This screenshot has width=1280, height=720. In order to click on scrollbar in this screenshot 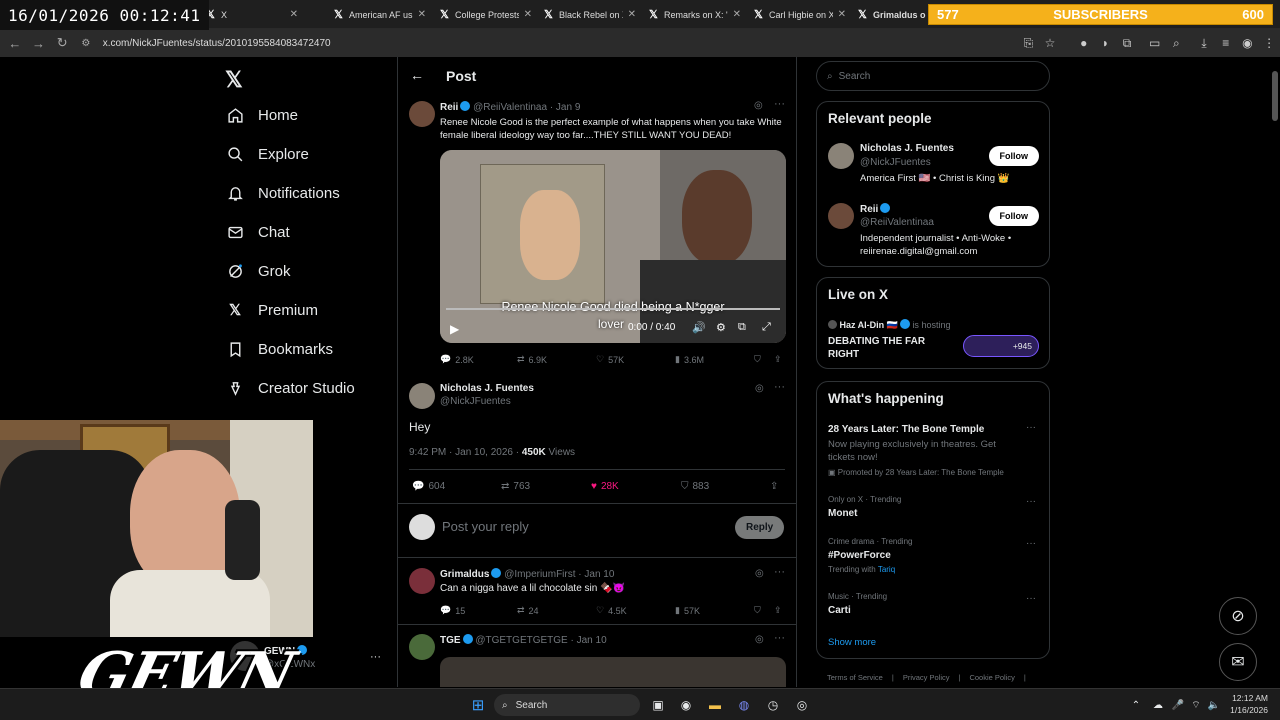, I will do `click(1275, 96)`.